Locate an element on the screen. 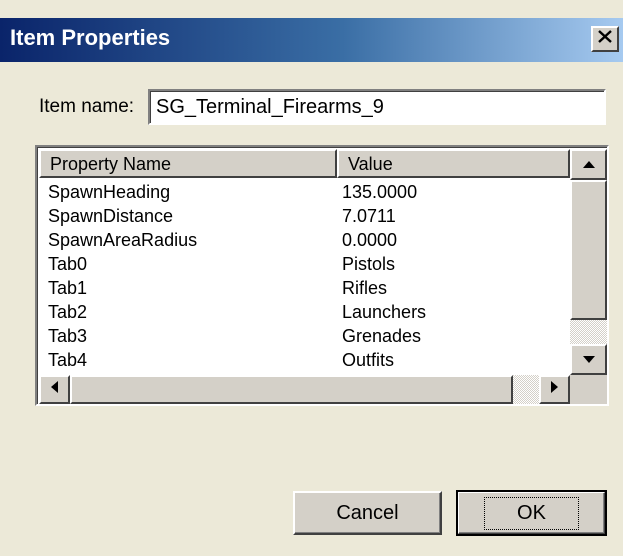 This screenshot has height=556, width=623. arrow-right-icon is located at coordinates (554, 389).